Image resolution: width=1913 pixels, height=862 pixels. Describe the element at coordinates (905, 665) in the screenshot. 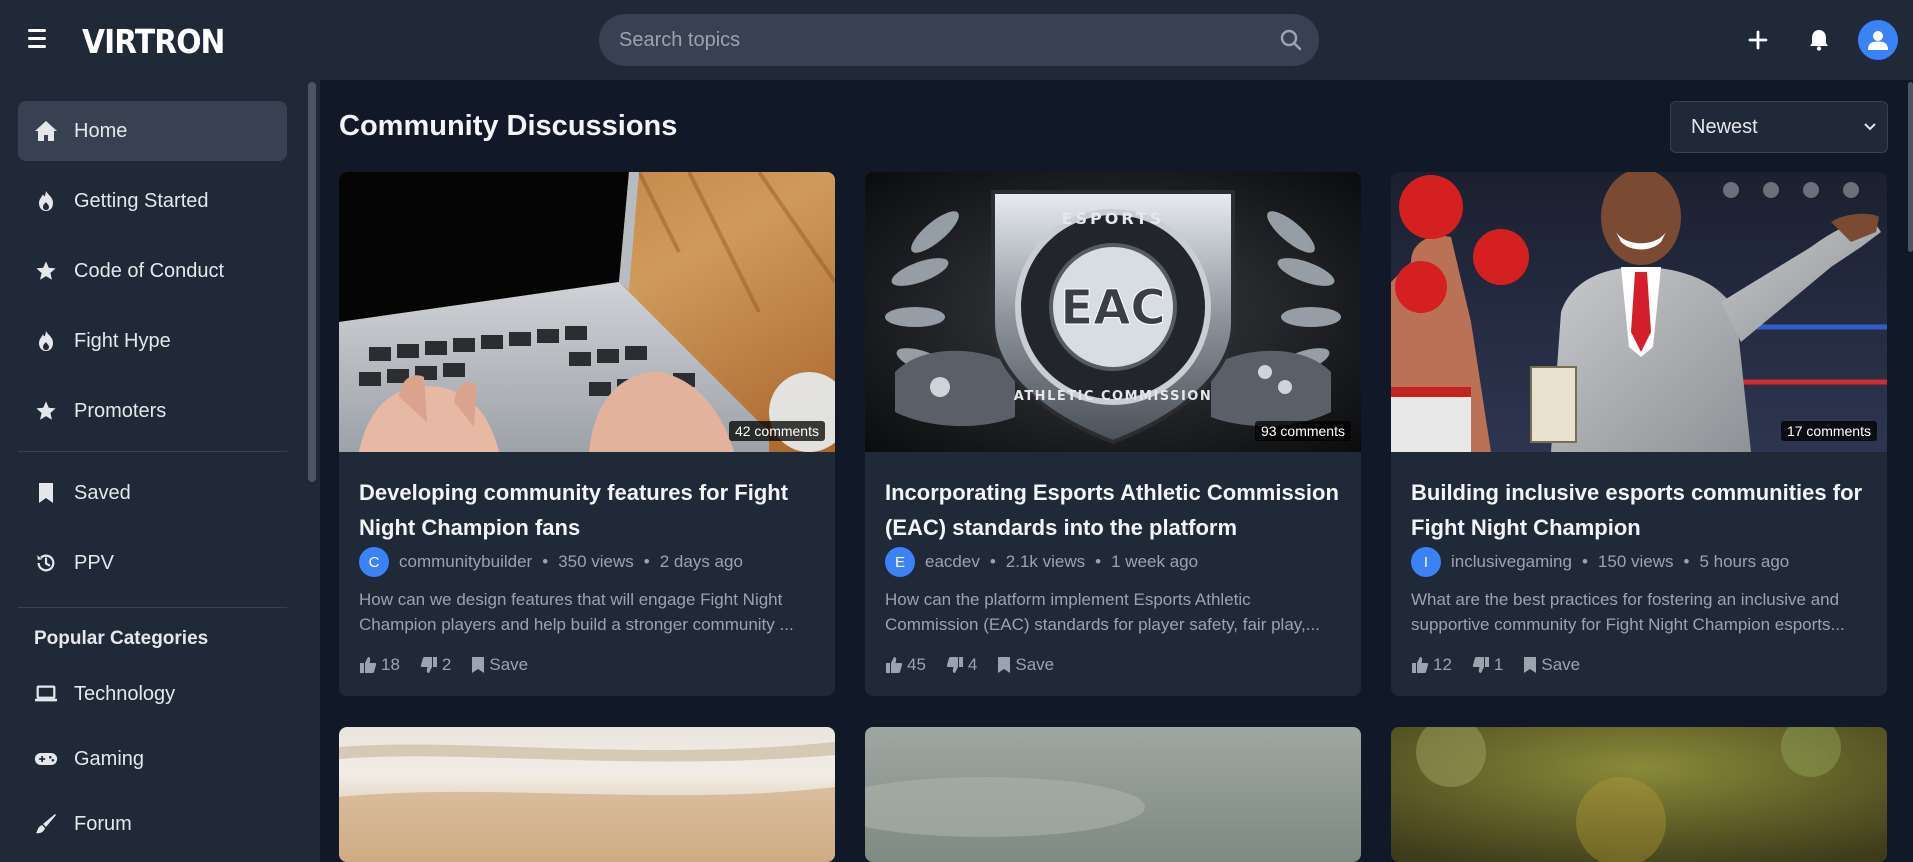

I see `like-button: 45` at that location.